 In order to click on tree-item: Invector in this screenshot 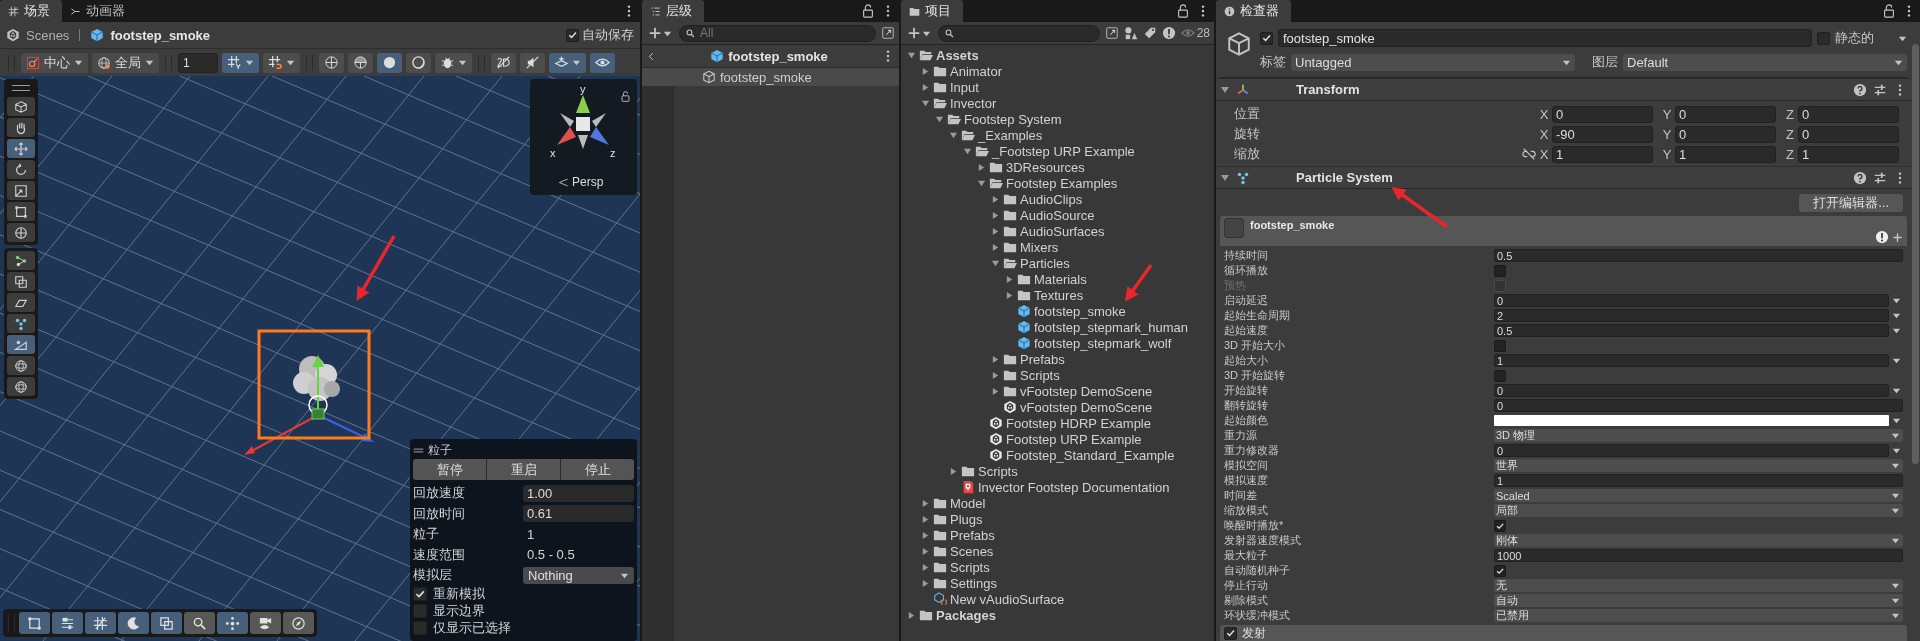, I will do `click(973, 103)`.